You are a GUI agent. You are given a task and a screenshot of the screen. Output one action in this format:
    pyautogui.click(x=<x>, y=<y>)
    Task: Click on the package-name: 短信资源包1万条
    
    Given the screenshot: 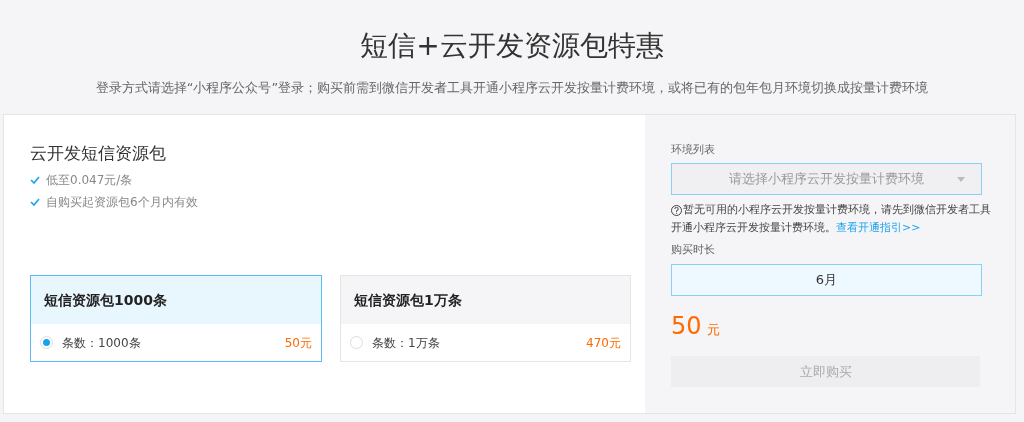 What is the action you would take?
    pyautogui.click(x=408, y=300)
    